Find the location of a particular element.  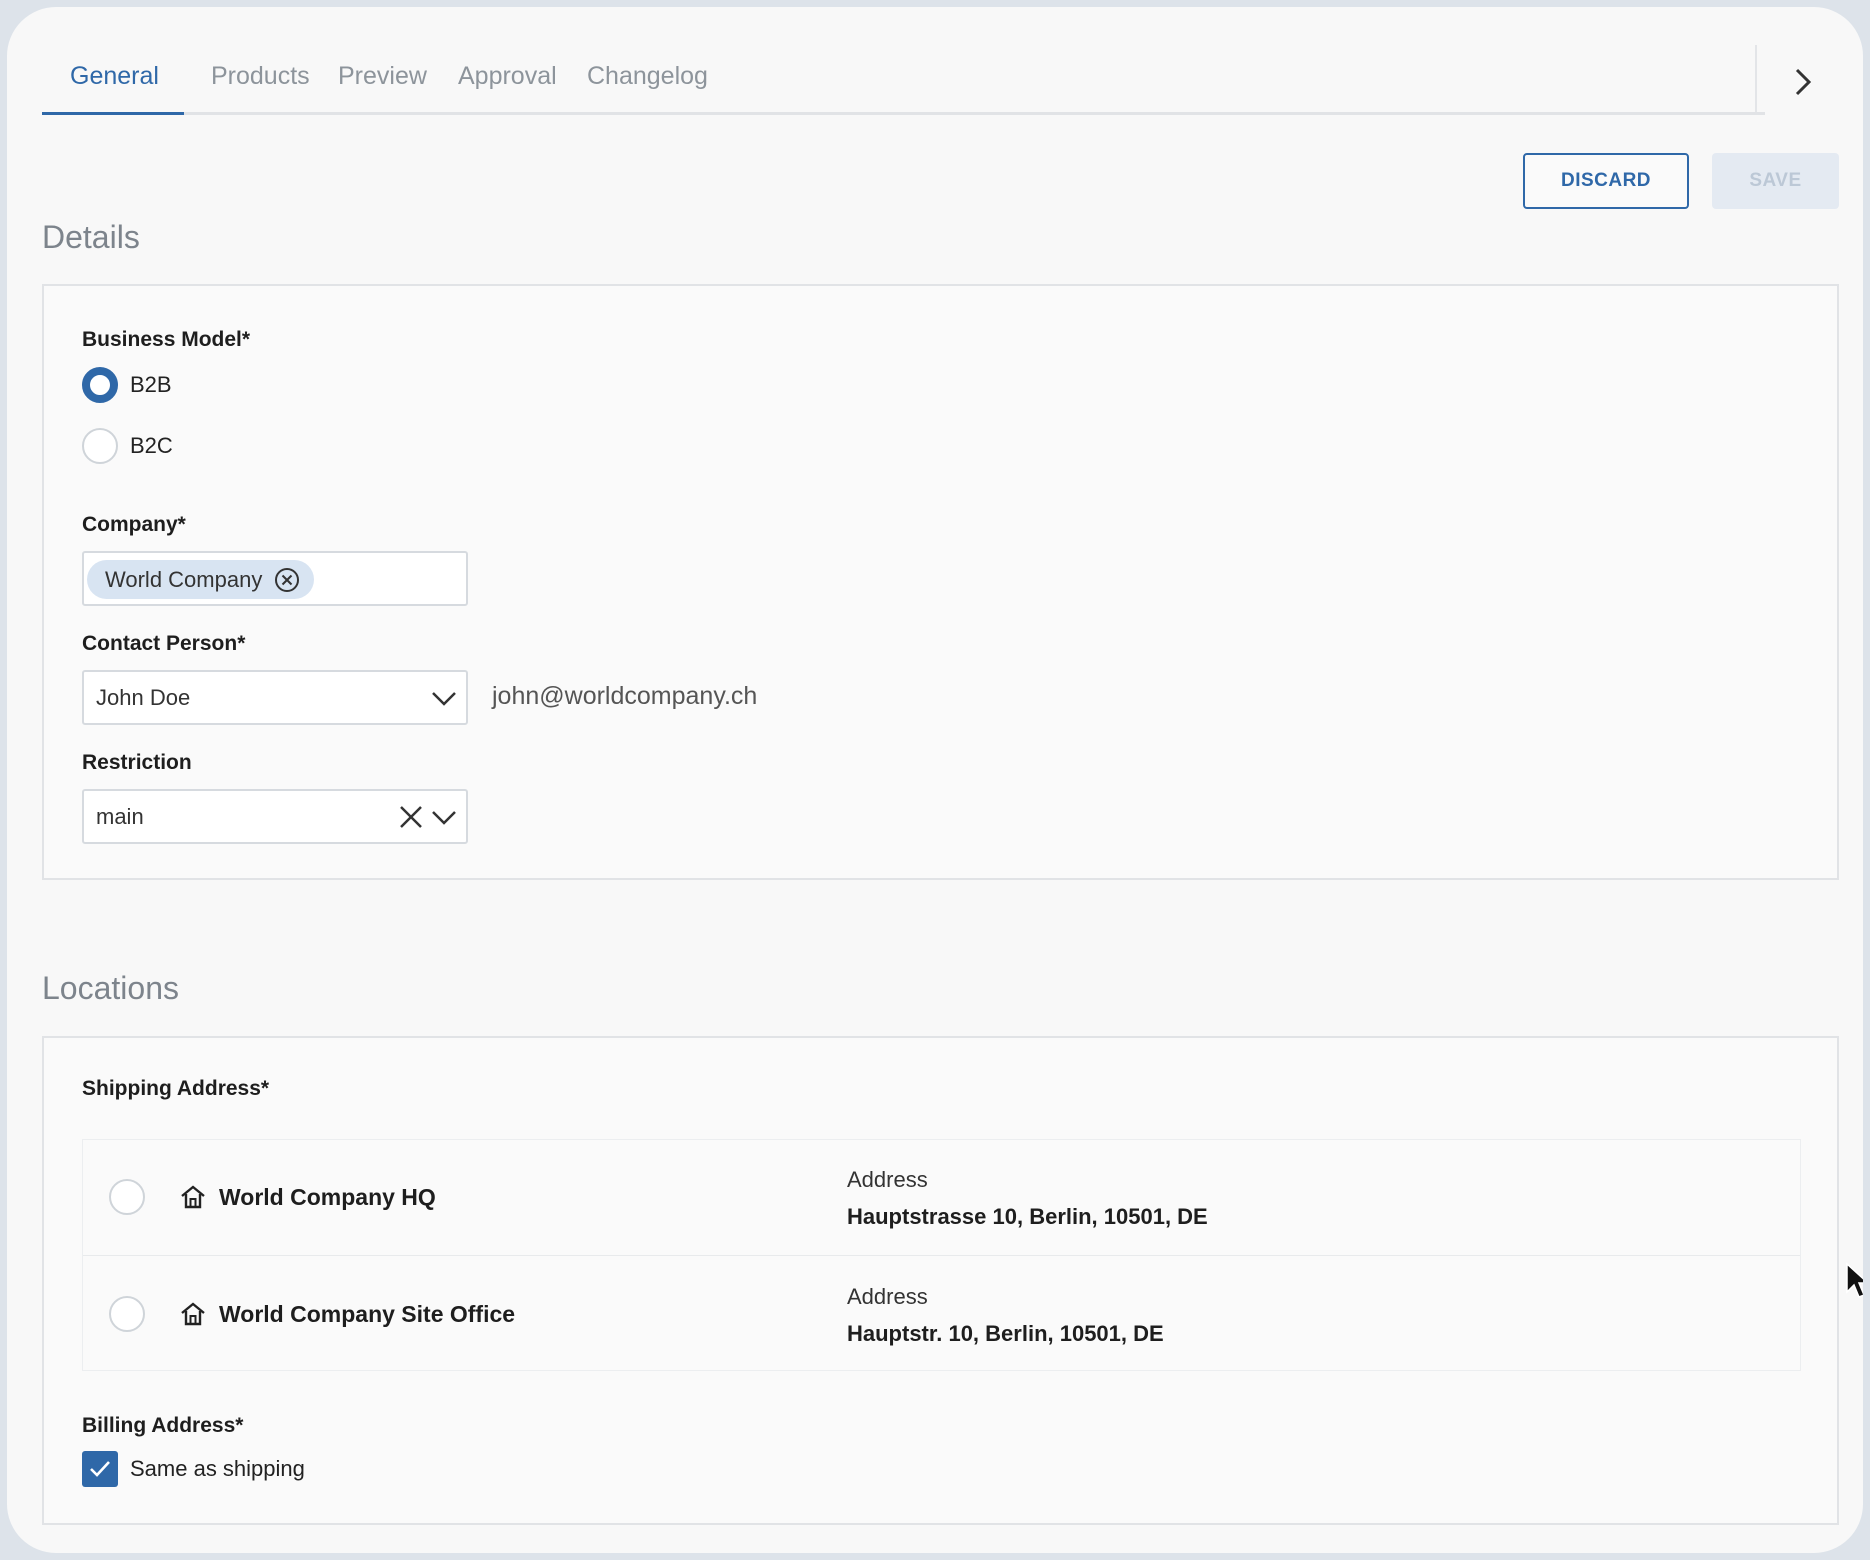

checkmark-icon is located at coordinates (100, 1469).